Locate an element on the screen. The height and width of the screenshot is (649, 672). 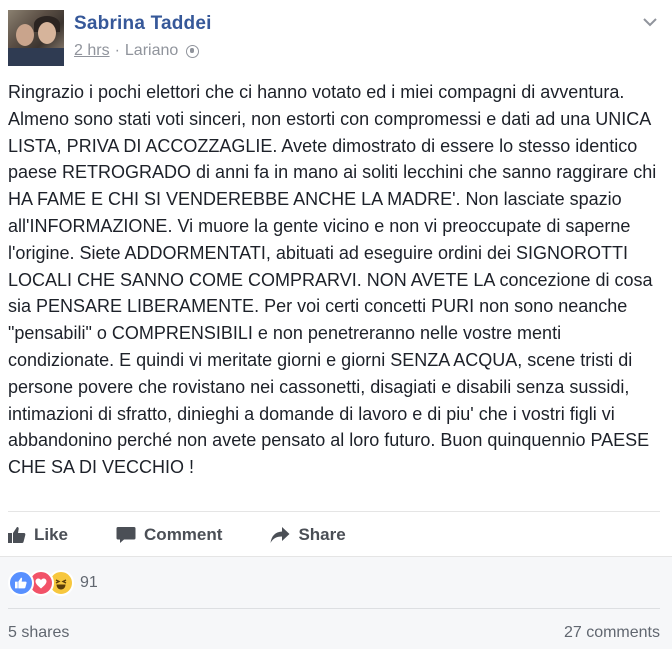
comment-icon is located at coordinates (126, 535).